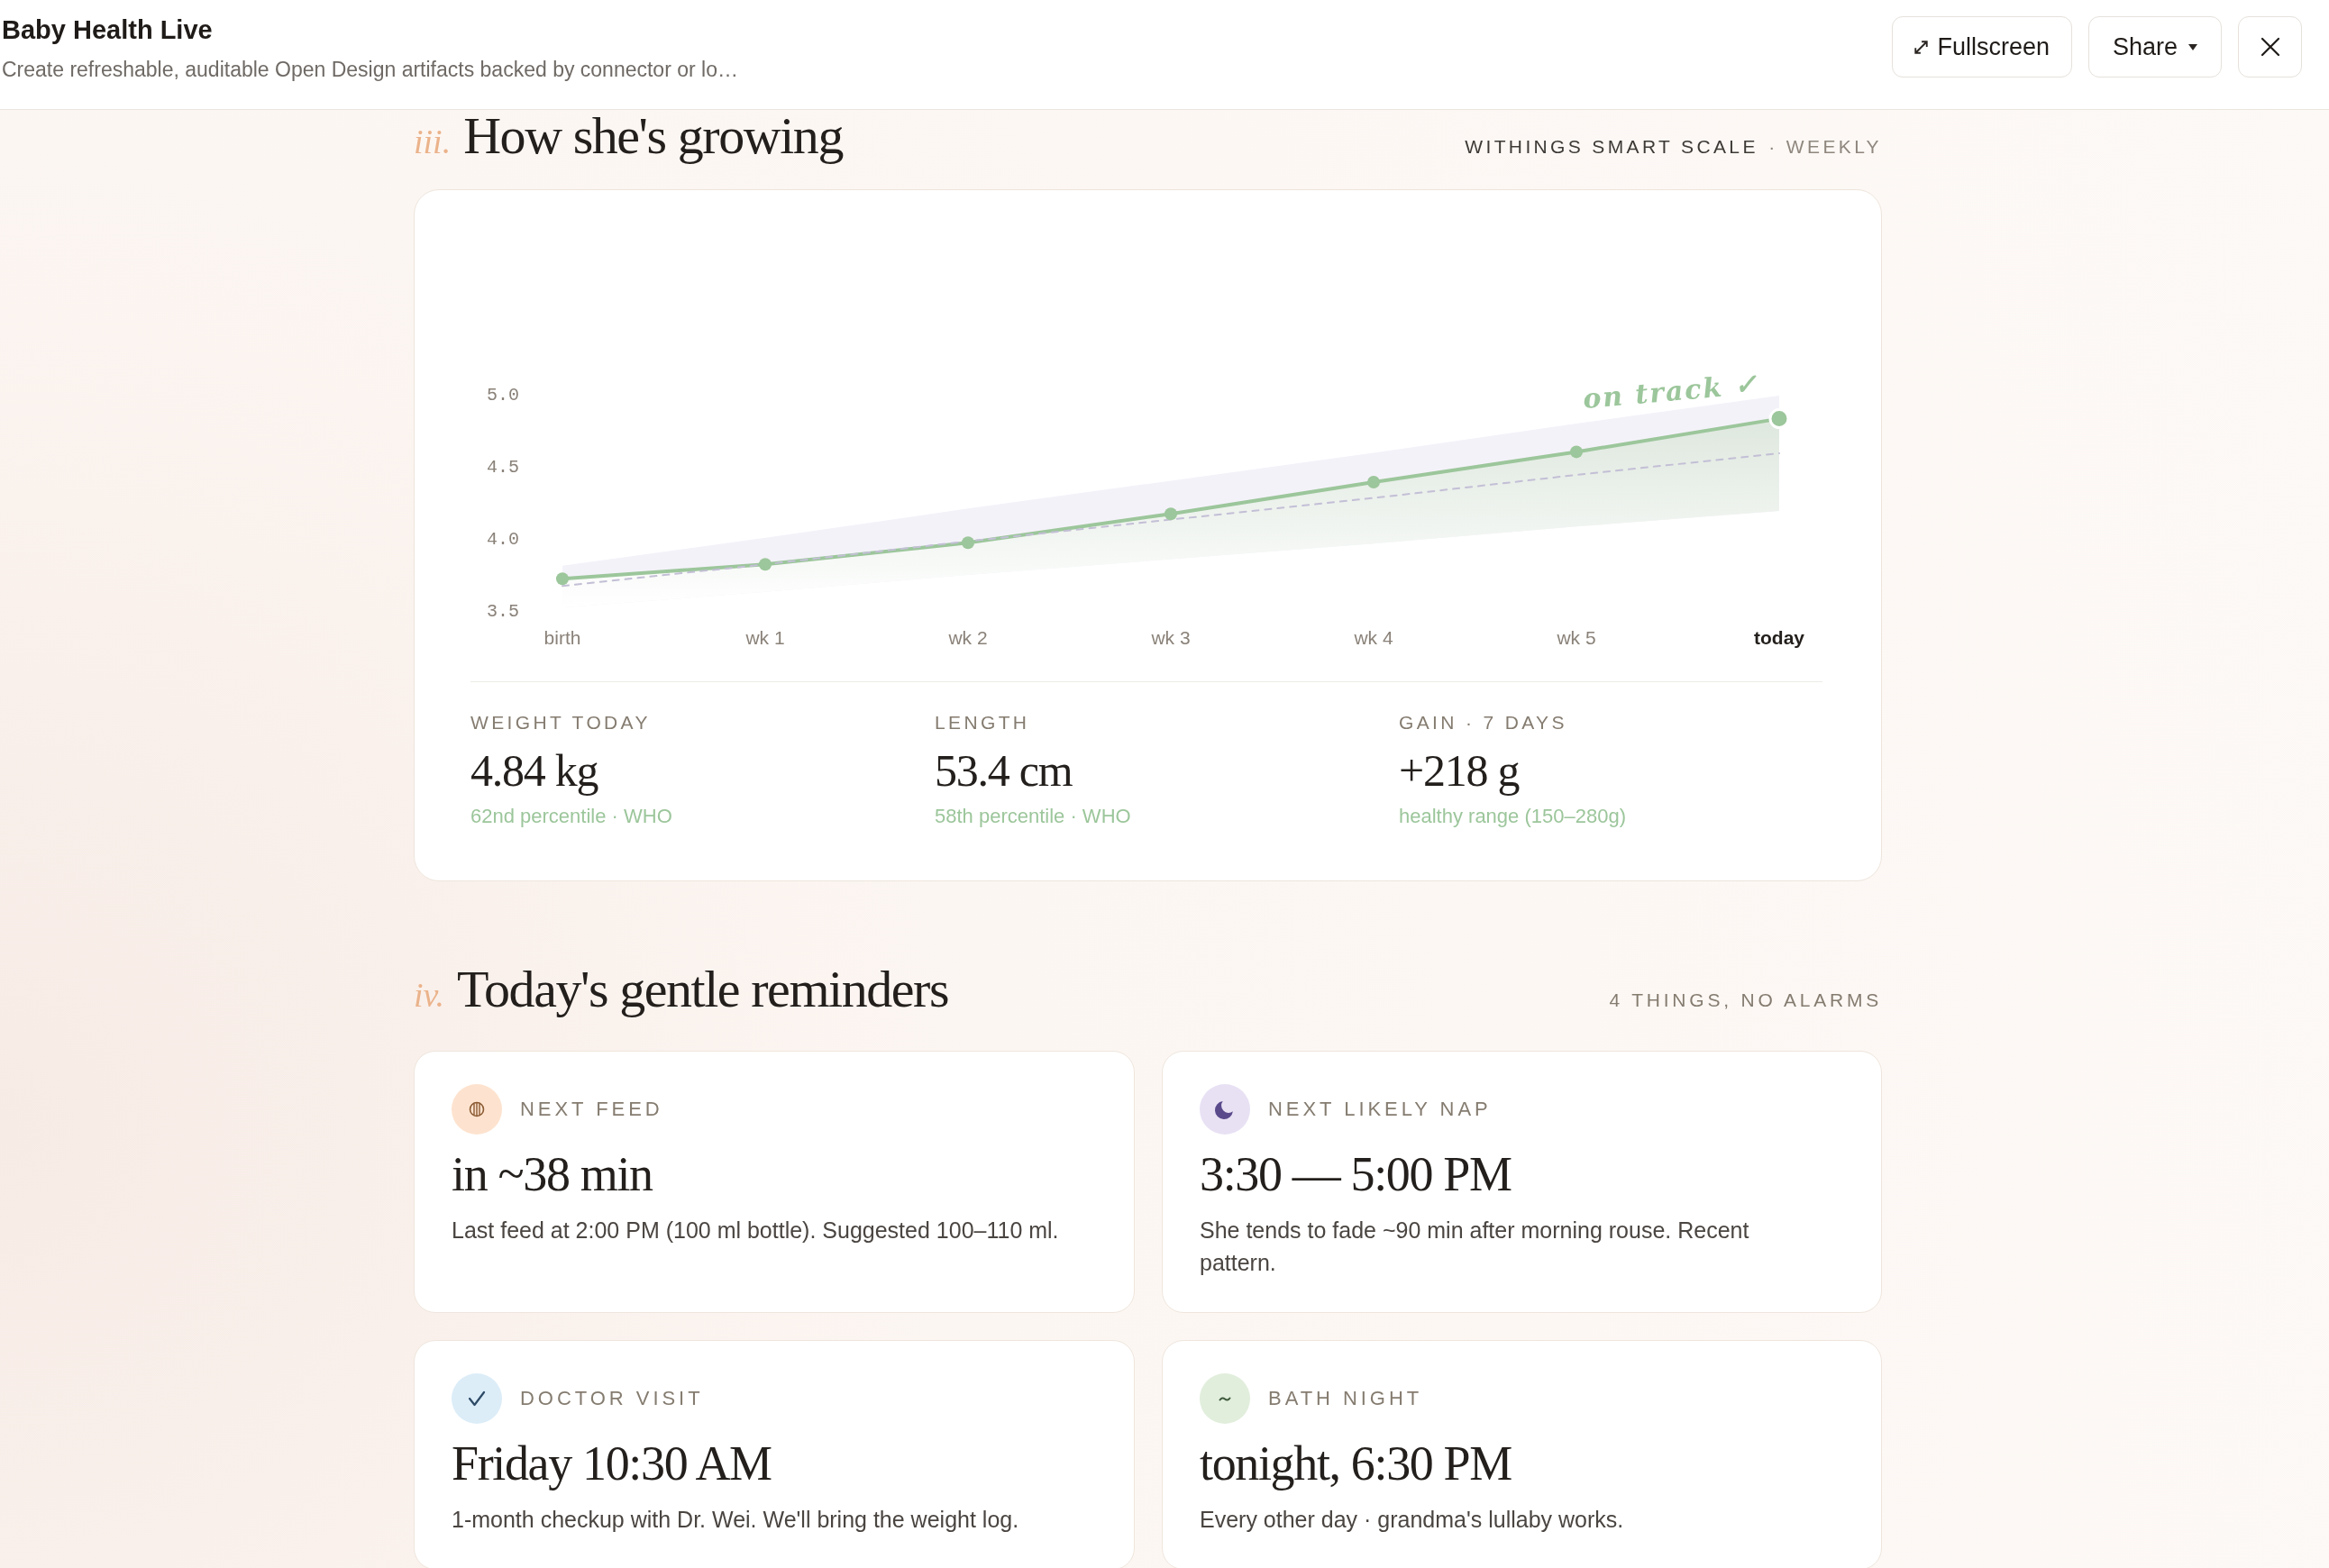  What do you see at coordinates (2192, 46) in the screenshot?
I see `caret-icon` at bounding box center [2192, 46].